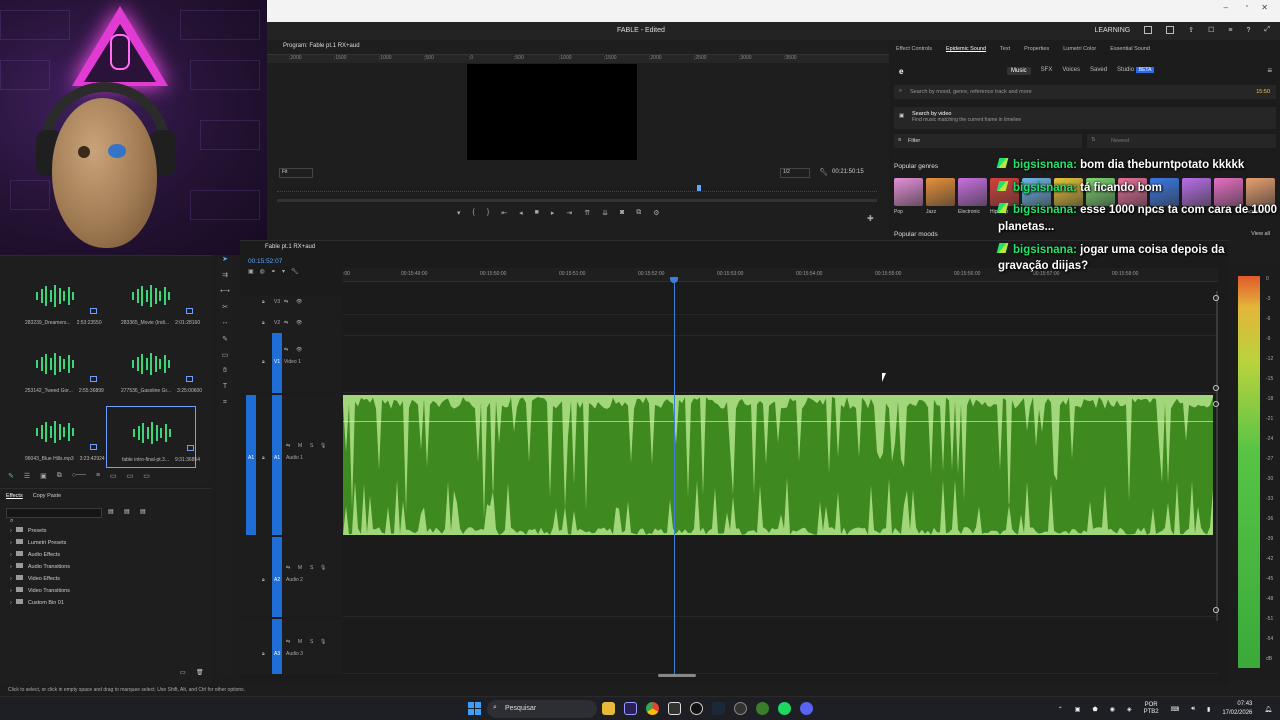  Describe the element at coordinates (290, 247) in the screenshot. I see `sequence-tab: Fable pt.1 RX+aud` at that location.